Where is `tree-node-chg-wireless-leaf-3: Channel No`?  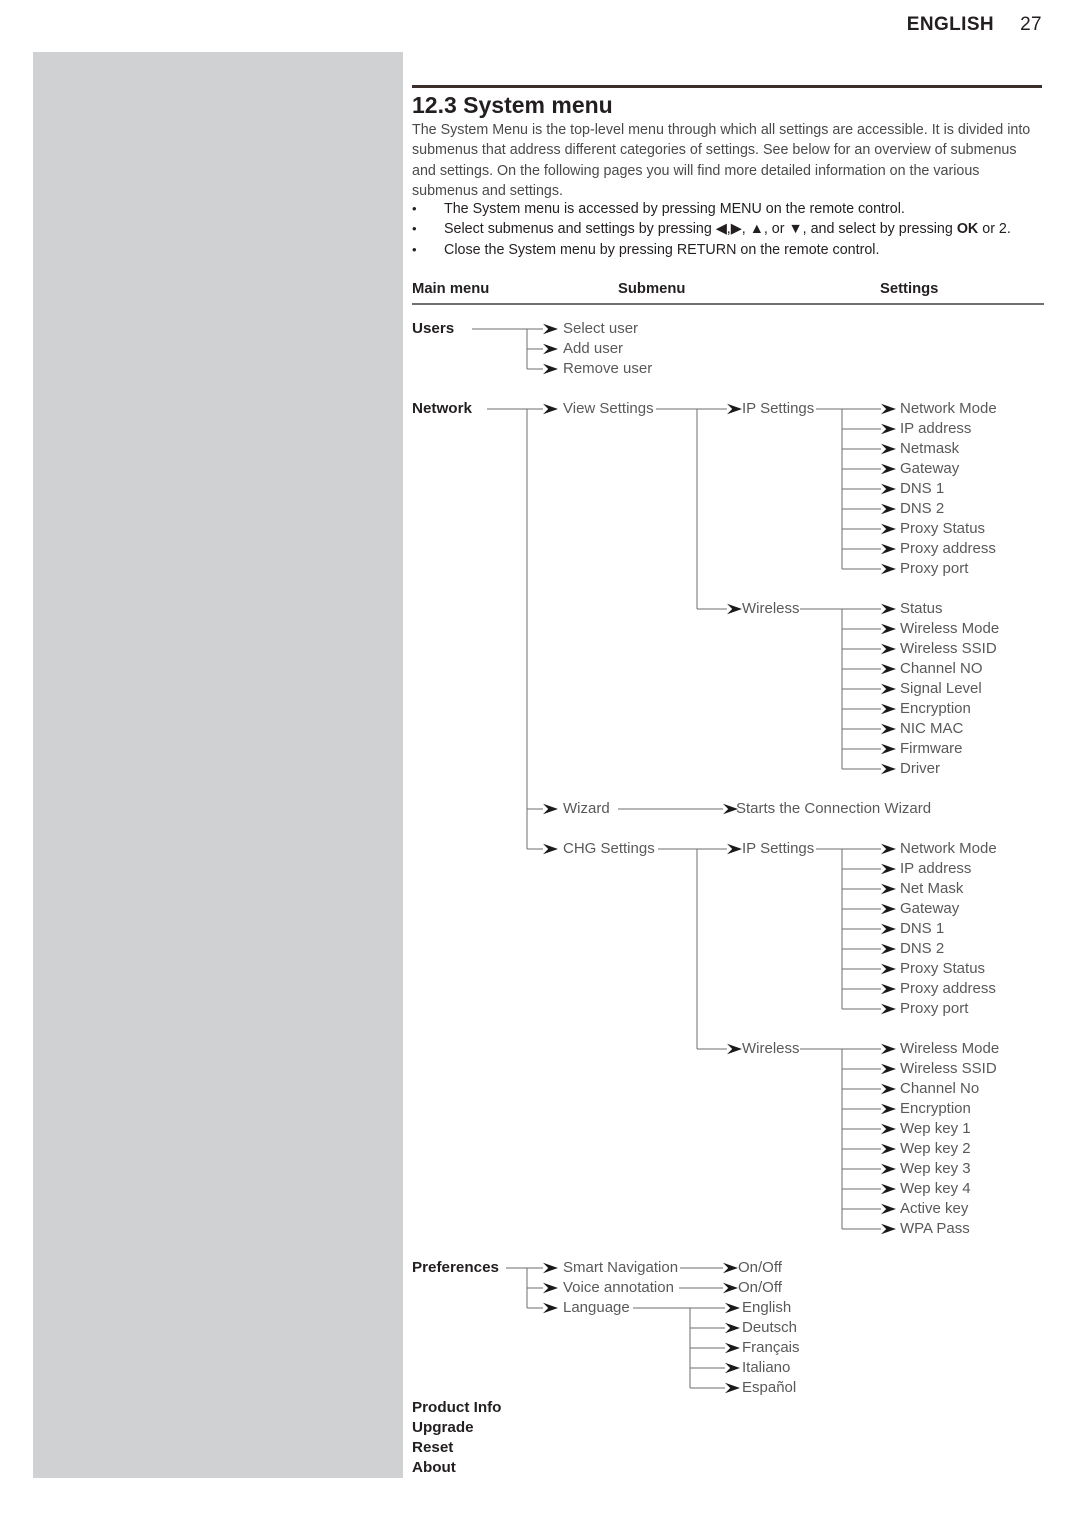 tree-node-chg-wireless-leaf-3: Channel No is located at coordinates (940, 1088).